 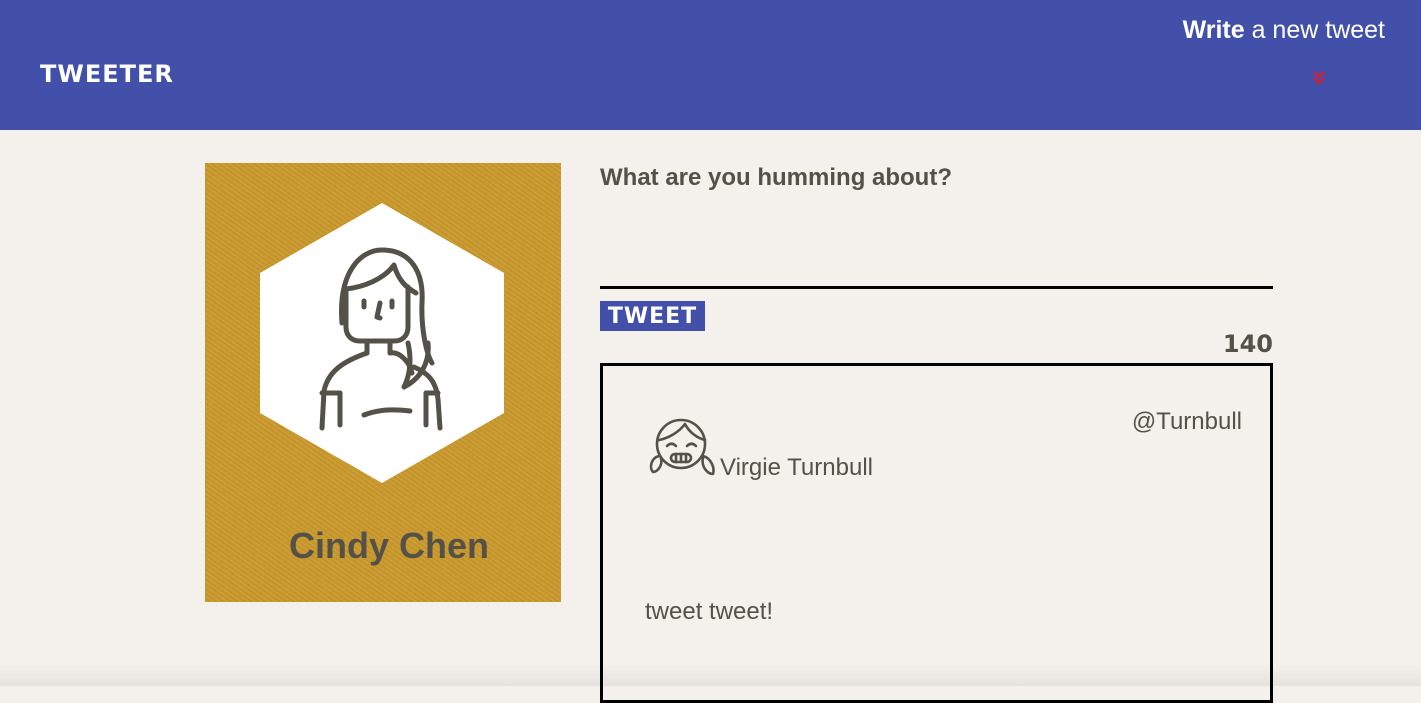 What do you see at coordinates (652, 316) in the screenshot?
I see `tweet-submit-button: TWEET` at bounding box center [652, 316].